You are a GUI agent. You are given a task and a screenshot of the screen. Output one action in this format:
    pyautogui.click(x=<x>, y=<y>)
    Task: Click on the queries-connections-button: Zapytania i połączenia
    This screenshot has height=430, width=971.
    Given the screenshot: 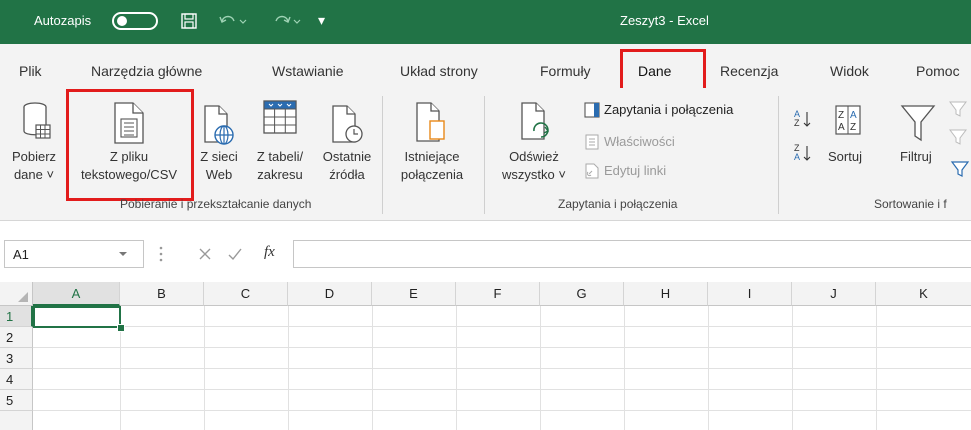 What is the action you would take?
    pyautogui.click(x=668, y=109)
    